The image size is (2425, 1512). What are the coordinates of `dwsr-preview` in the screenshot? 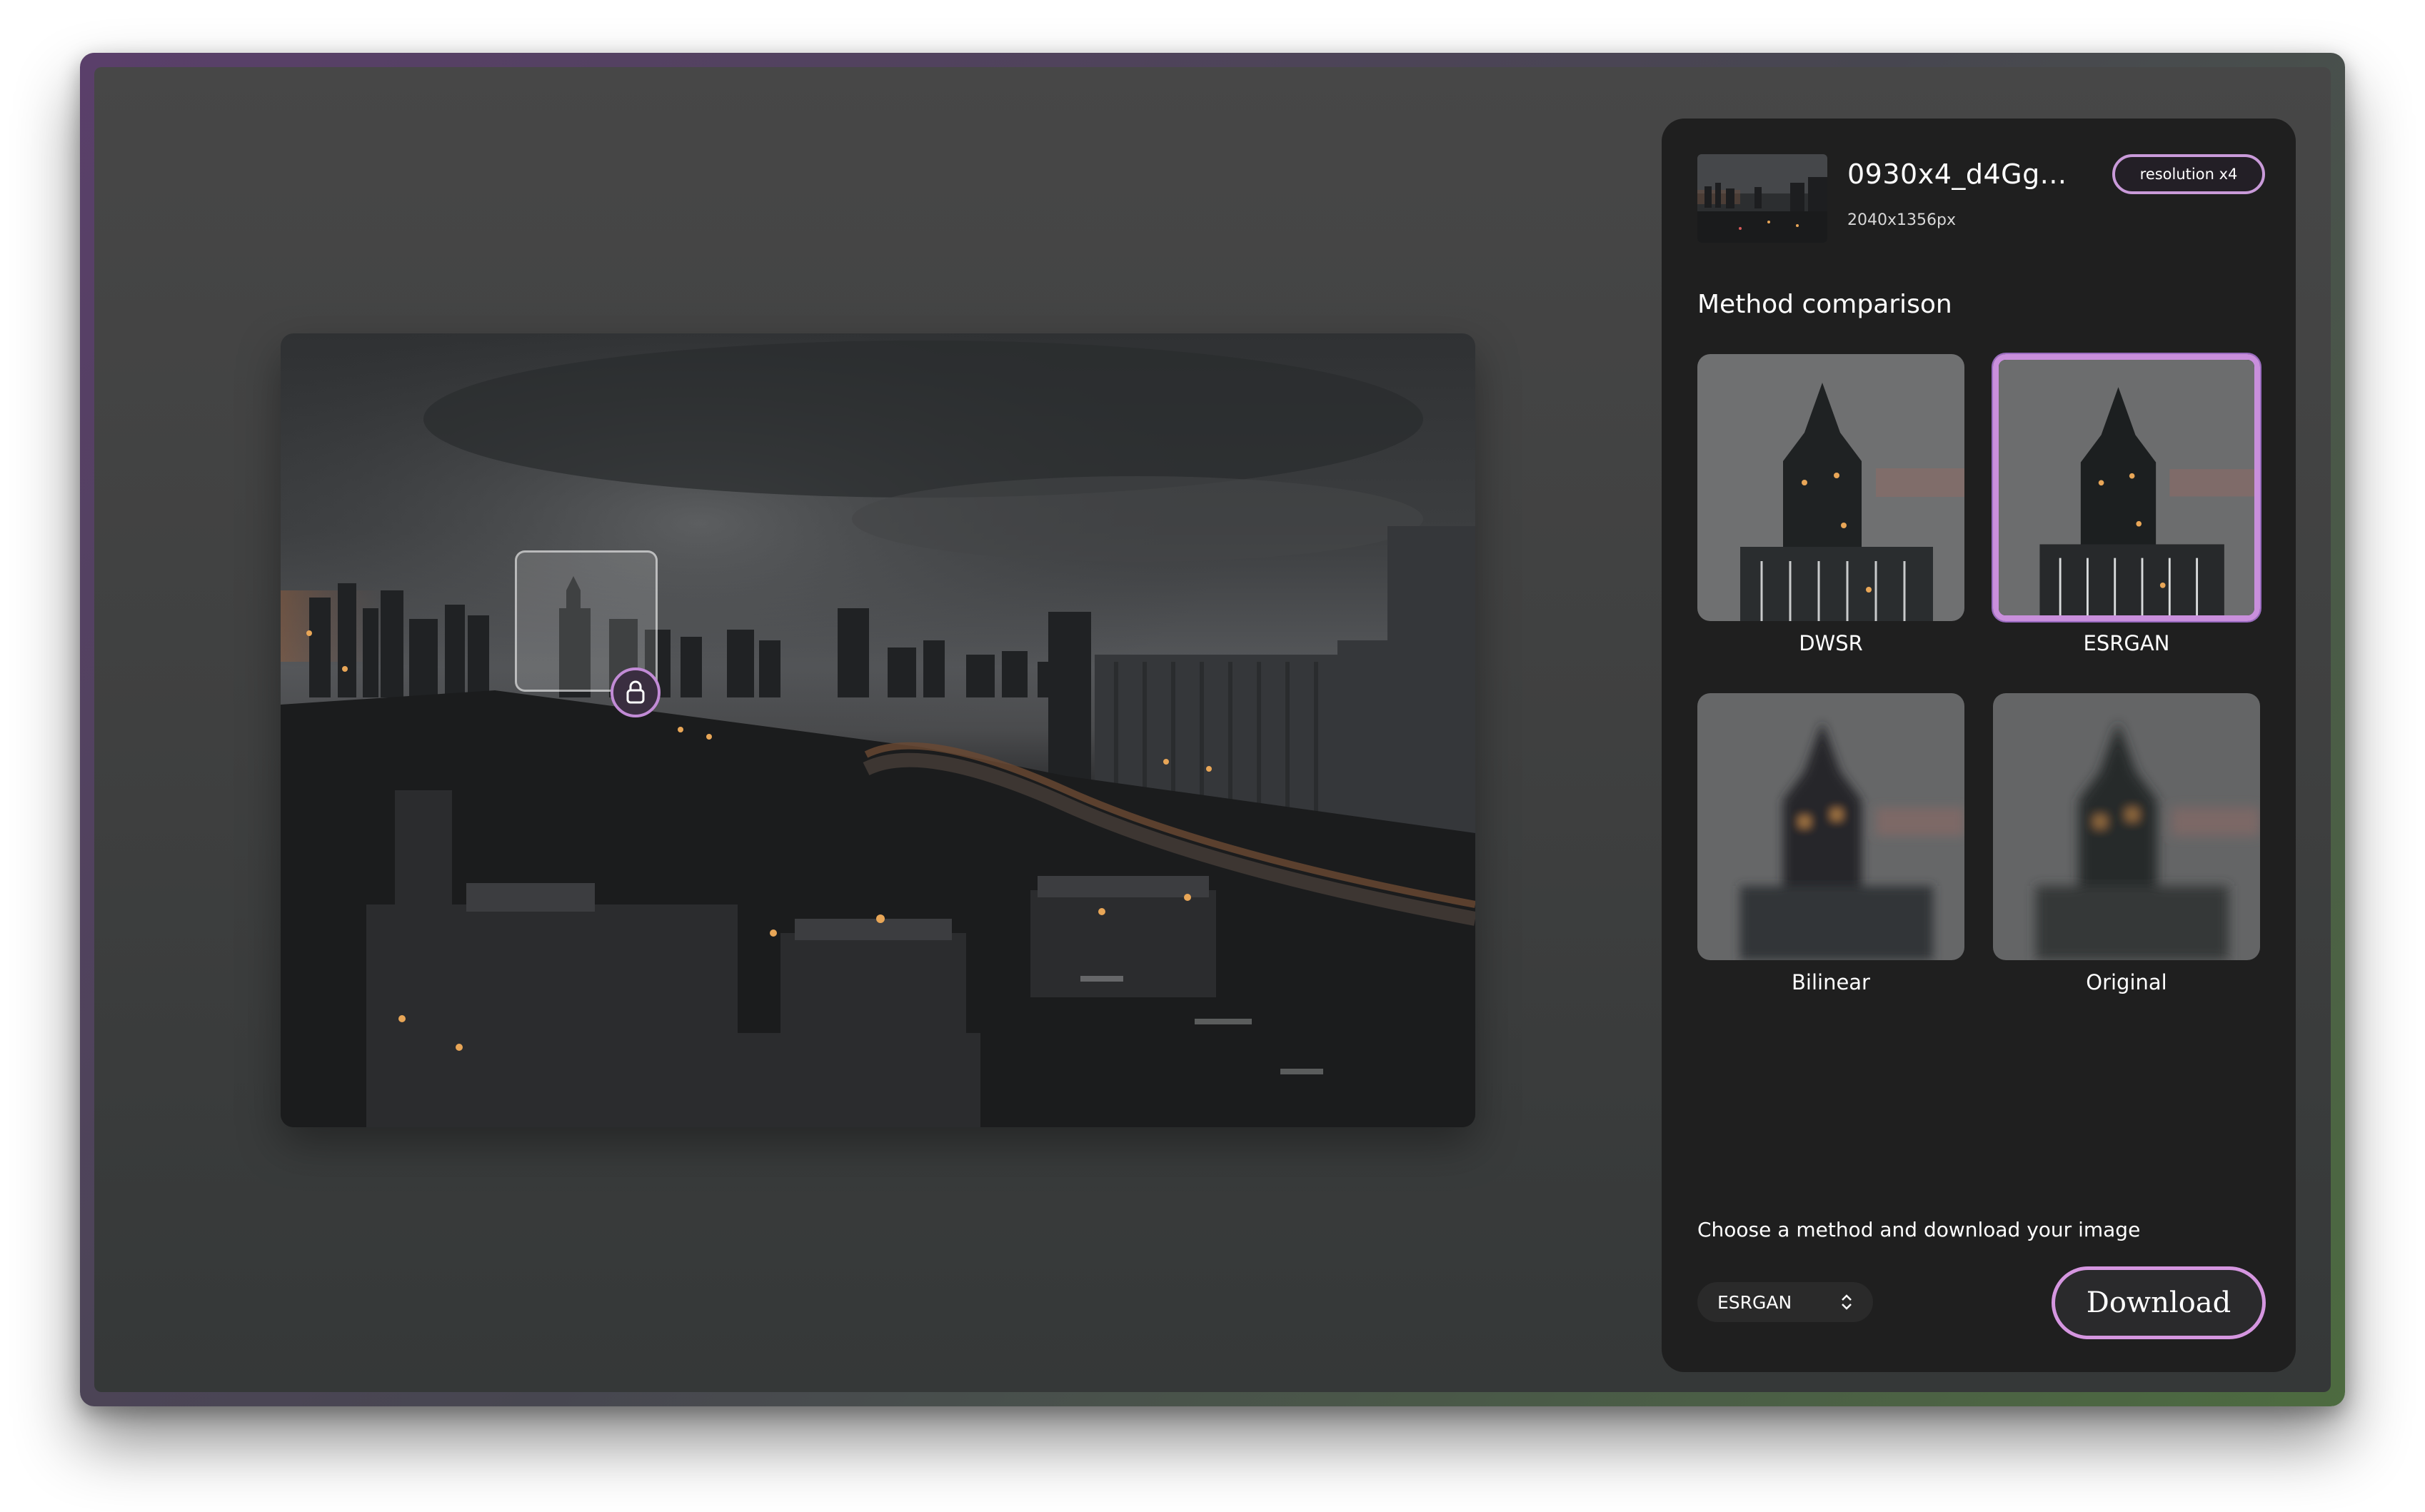 It's located at (1830, 487).